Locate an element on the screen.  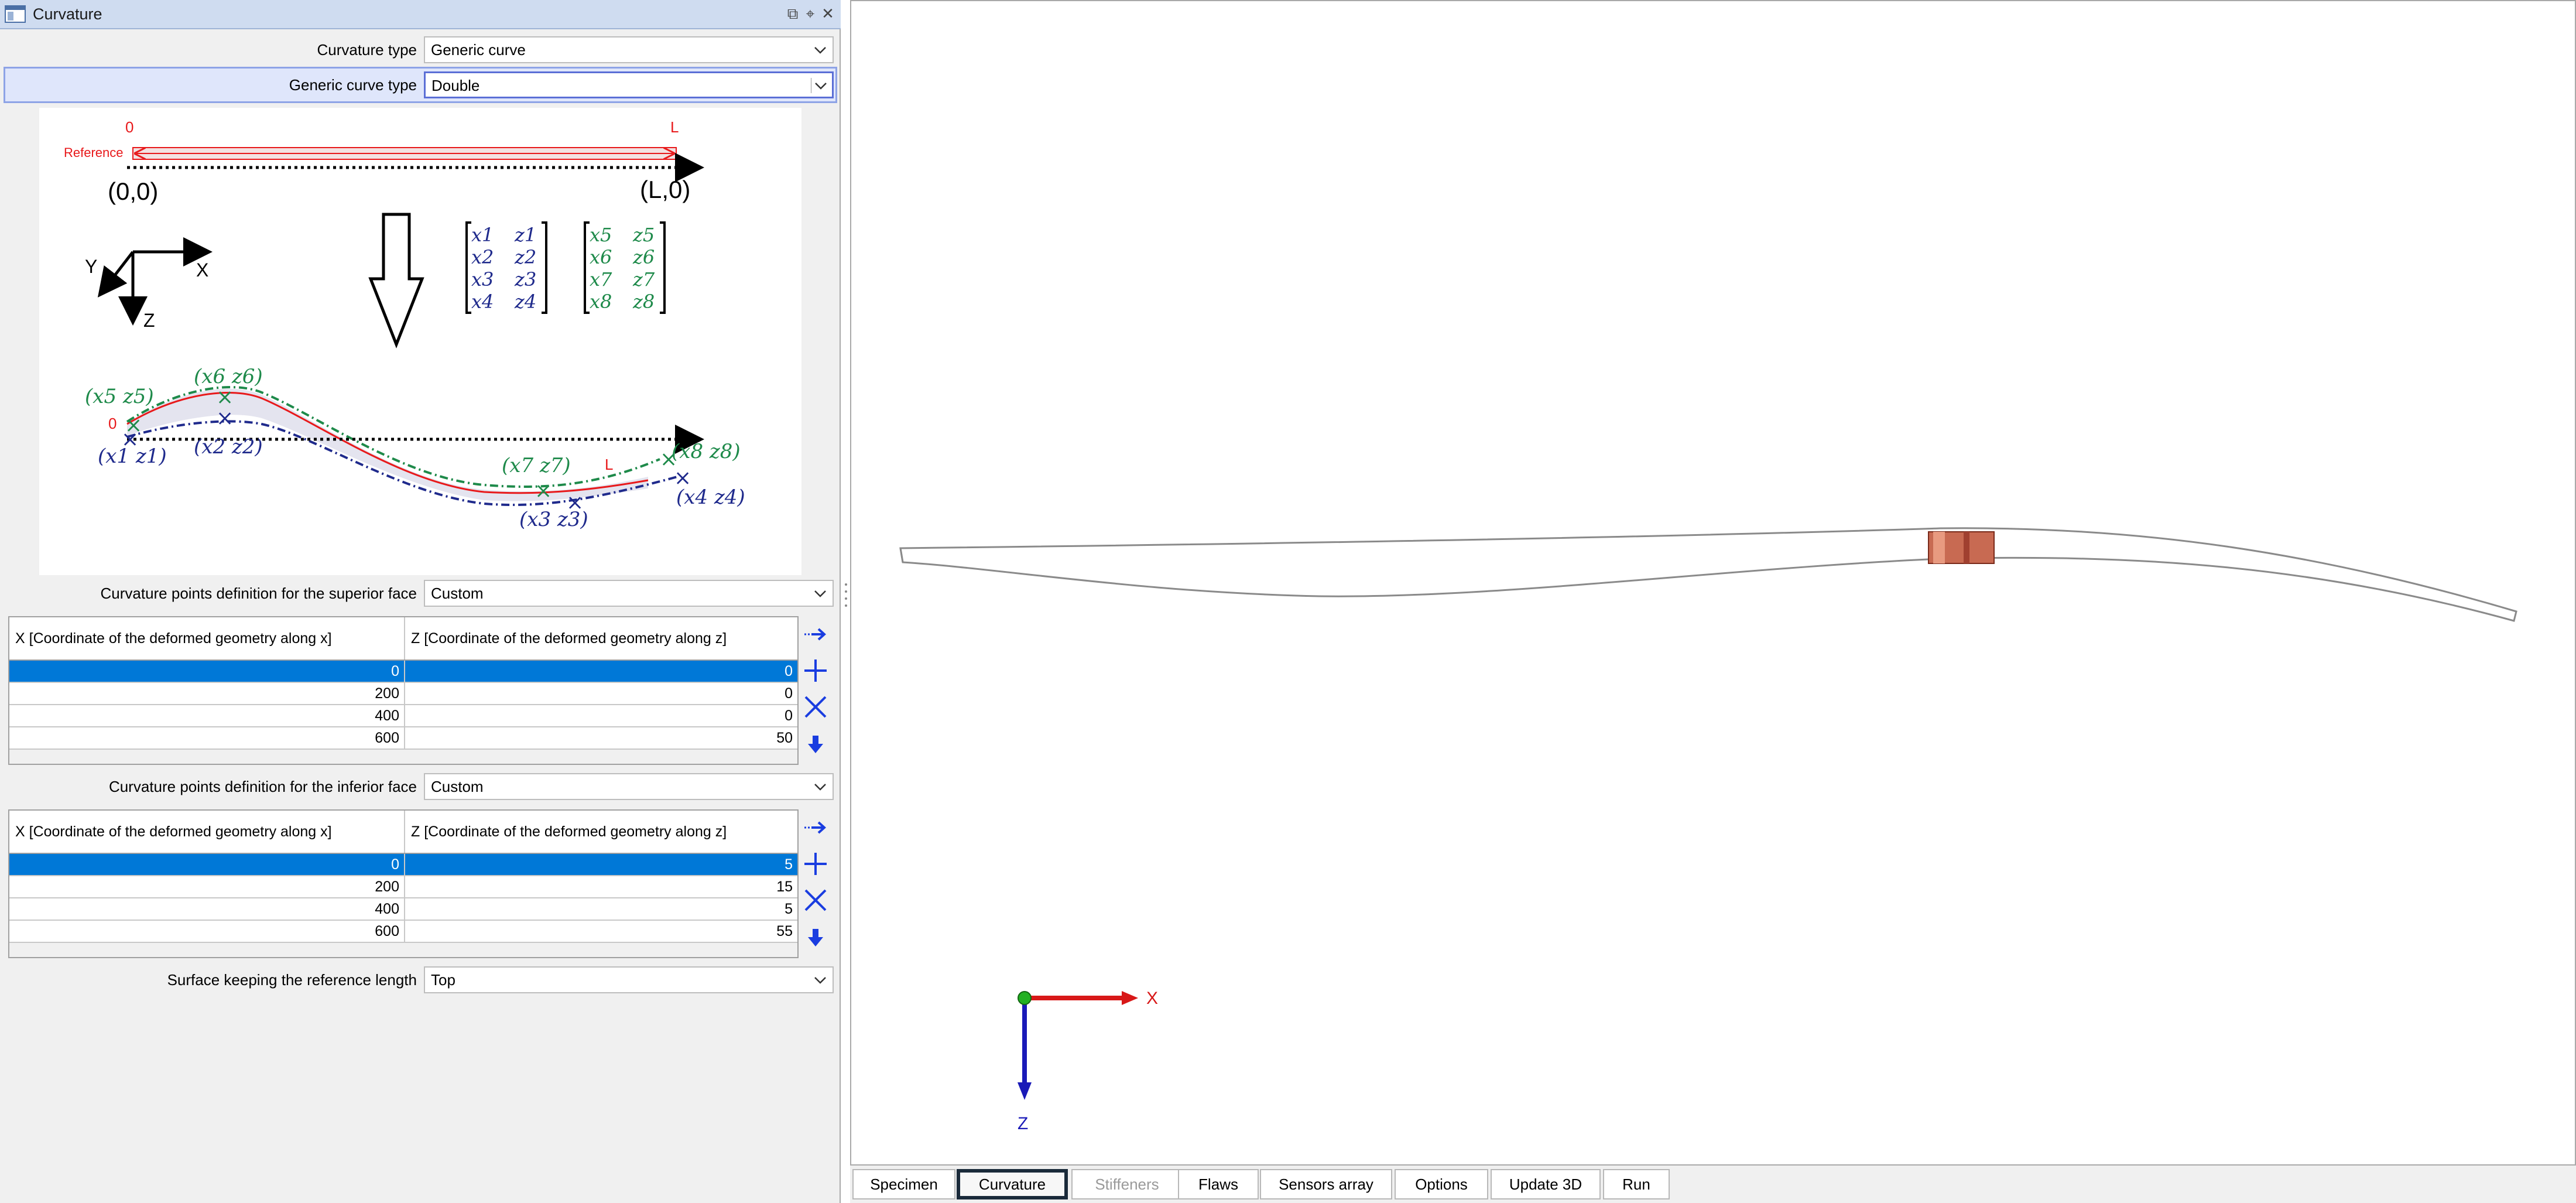
table-row: 600 55 is located at coordinates (403, 932).